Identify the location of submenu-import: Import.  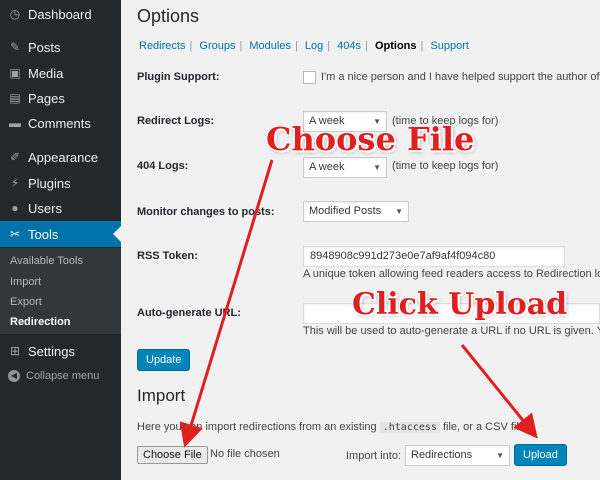
(25, 282).